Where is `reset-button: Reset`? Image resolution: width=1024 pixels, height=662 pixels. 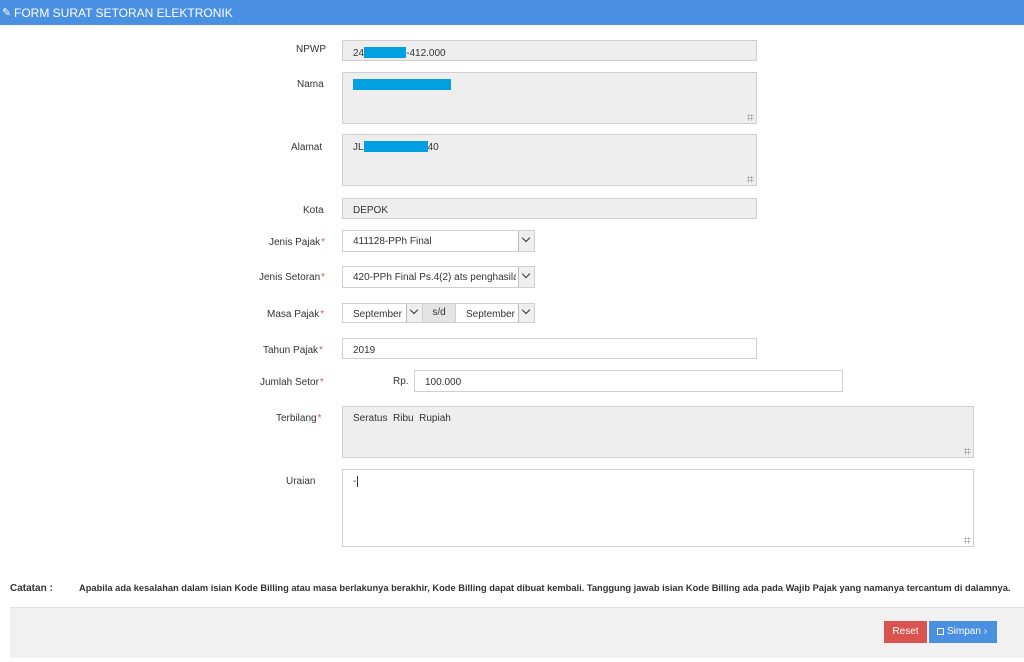
reset-button: Reset is located at coordinates (905, 632).